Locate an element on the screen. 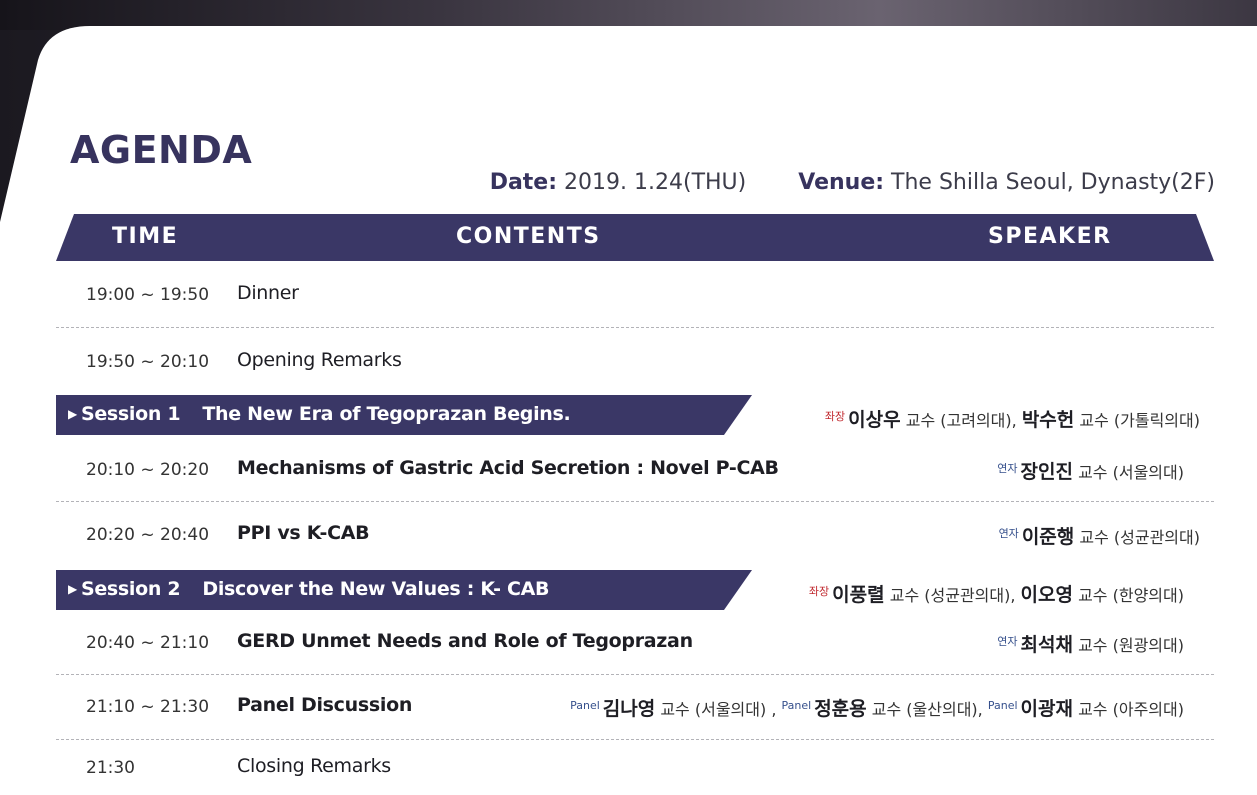 The image size is (1257, 795). row-content: GERD Unmet Needs and Role of Tegoprazan is located at coordinates (465, 641).